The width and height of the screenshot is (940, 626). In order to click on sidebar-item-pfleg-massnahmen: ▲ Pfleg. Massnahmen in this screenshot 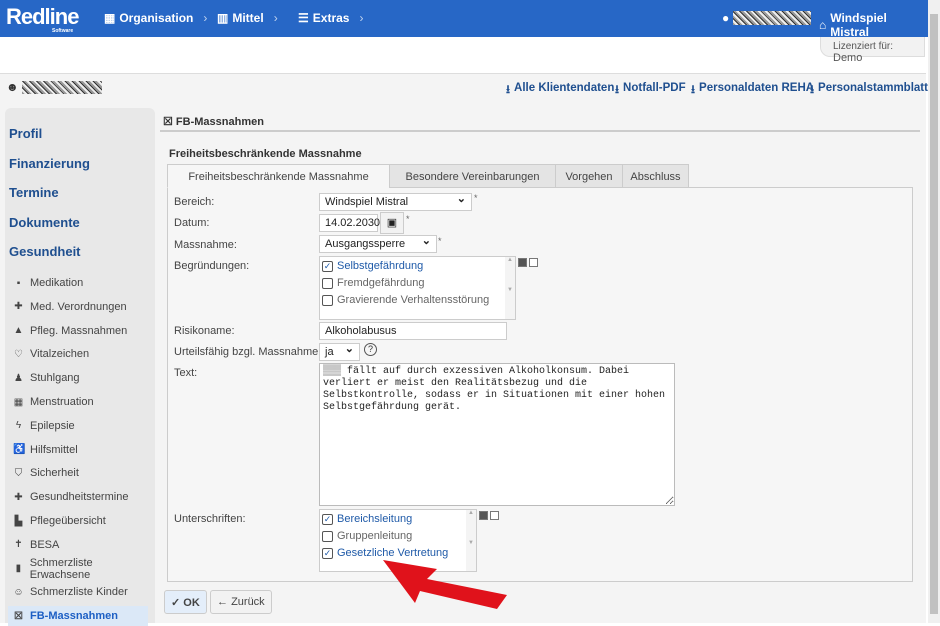, I will do `click(83, 331)`.